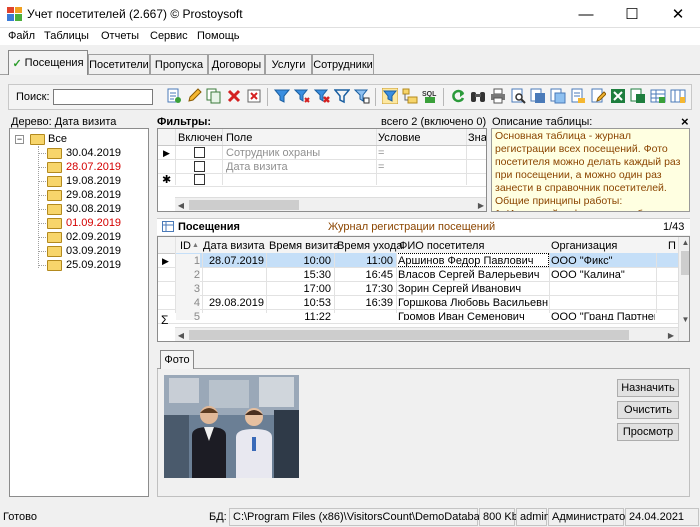 Image resolution: width=700 pixels, height=527 pixels. I want to click on tree-item-date: 28.07.2019, so click(93, 168).